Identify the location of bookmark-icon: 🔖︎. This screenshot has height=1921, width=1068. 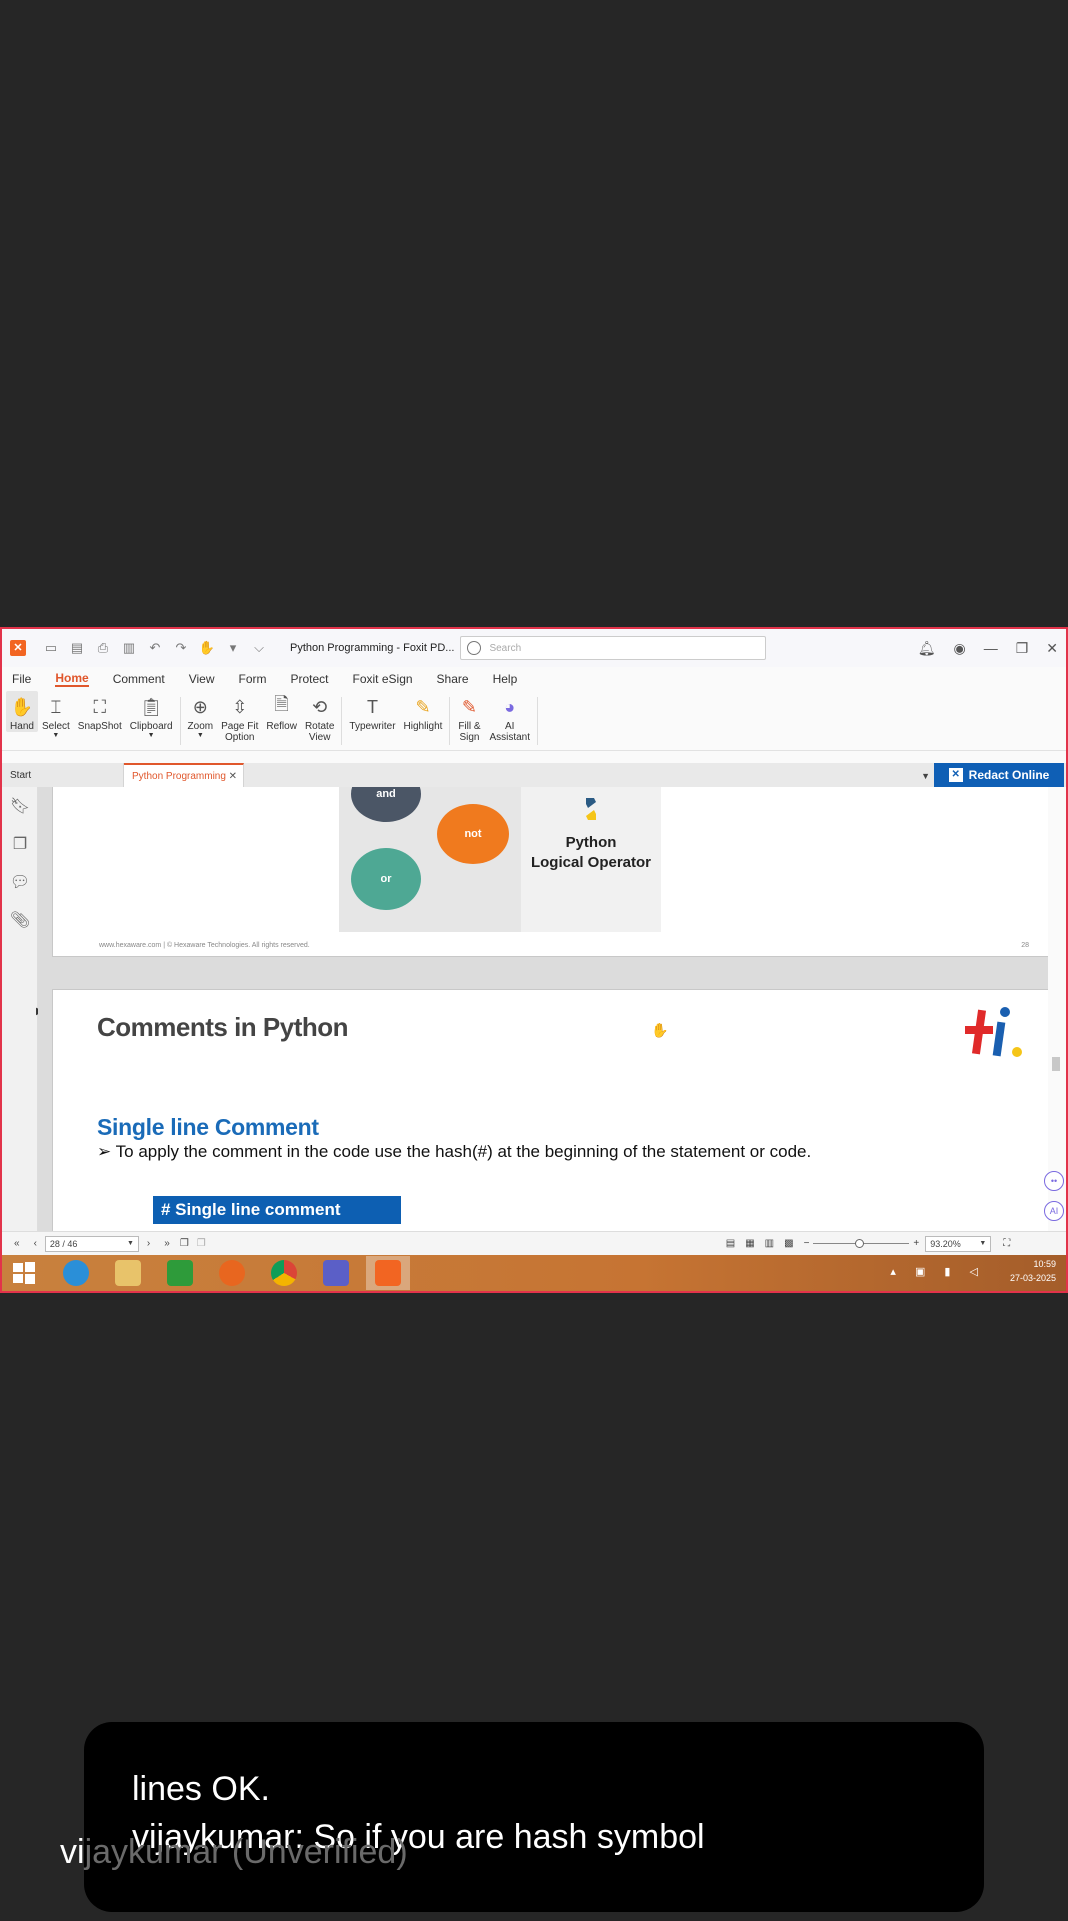
(20, 806).